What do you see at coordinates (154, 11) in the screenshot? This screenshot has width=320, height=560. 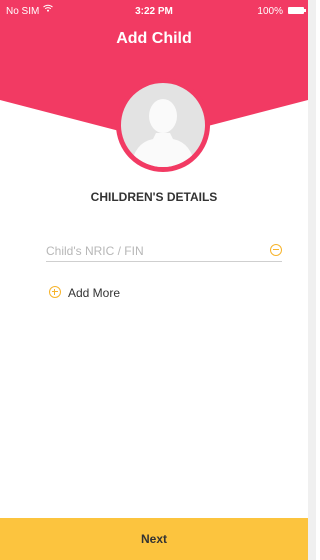 I see `status-bar: No SIM 3:22 PM 100%` at bounding box center [154, 11].